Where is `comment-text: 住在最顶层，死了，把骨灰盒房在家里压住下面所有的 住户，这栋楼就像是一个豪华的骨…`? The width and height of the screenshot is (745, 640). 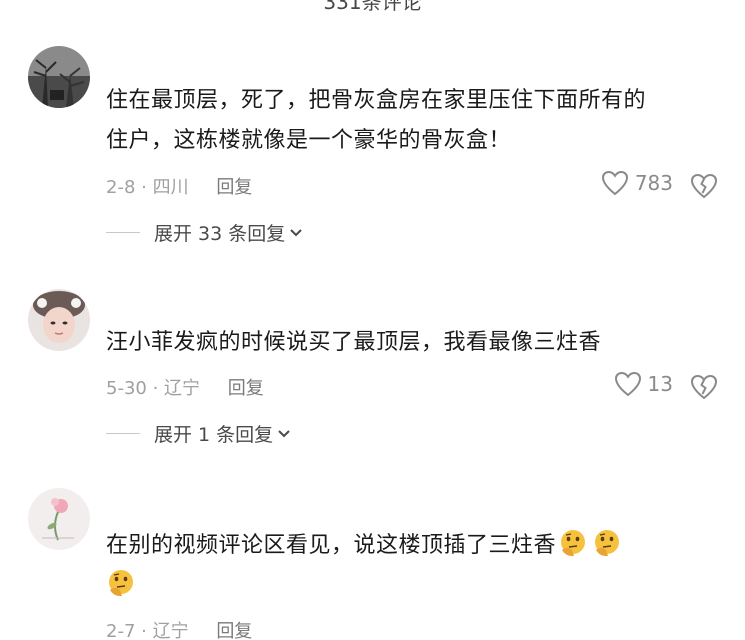
comment-text: 住在最顶层，死了，把骨灰盒房在家里压住下面所有的 住户，这栋楼就像是一个豪华的骨… is located at coordinates (416, 121).